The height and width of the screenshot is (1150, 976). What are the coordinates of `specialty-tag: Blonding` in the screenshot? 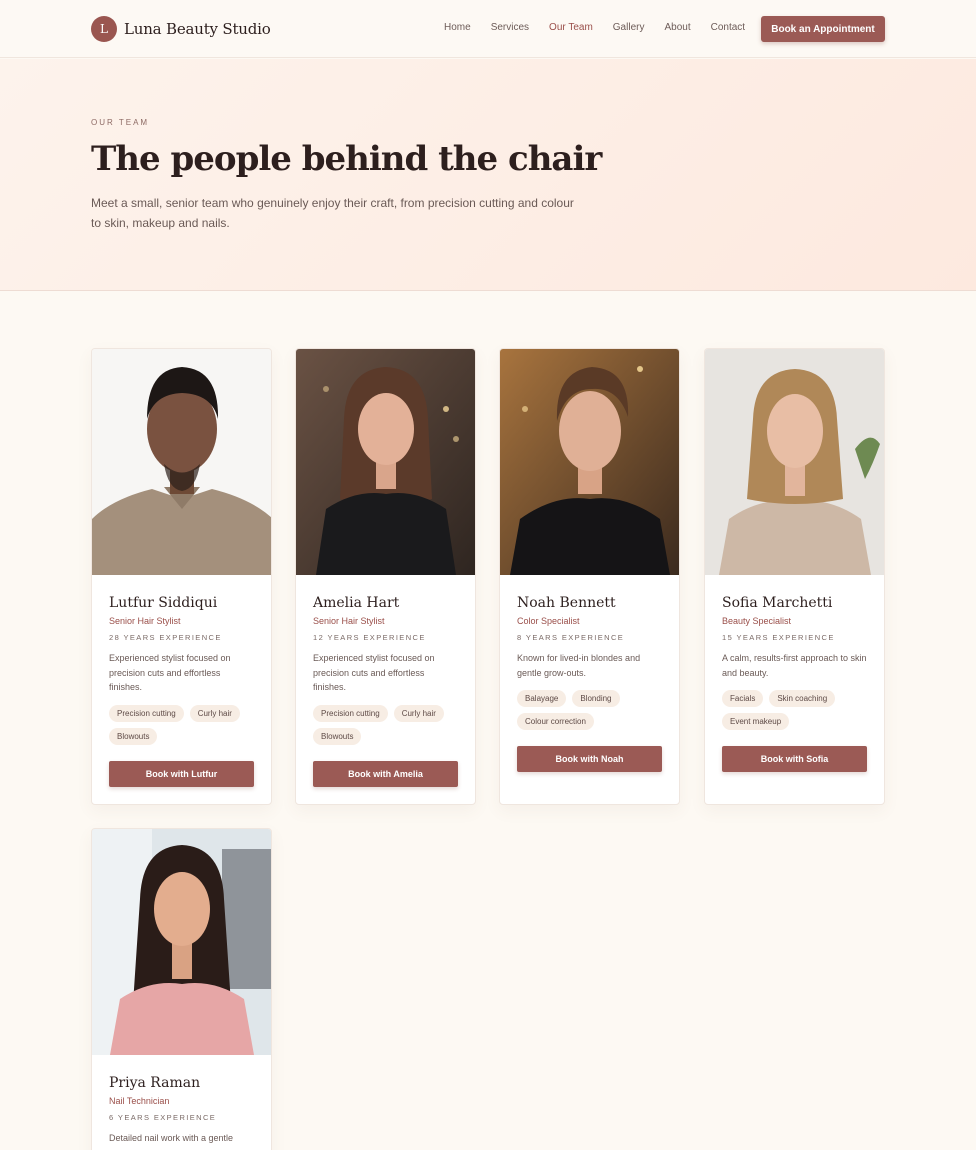 It's located at (596, 698).